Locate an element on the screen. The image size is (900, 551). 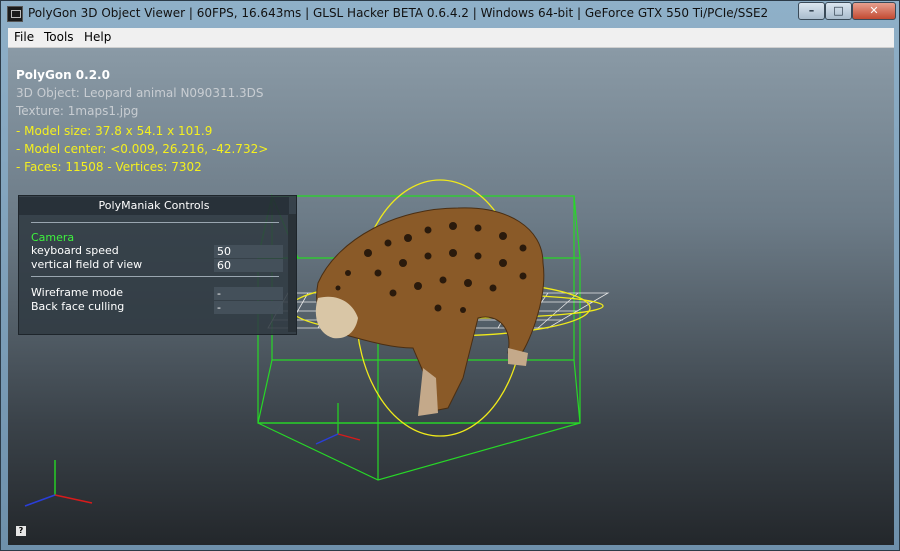
maximize-icon: □ is located at coordinates (838, 10).